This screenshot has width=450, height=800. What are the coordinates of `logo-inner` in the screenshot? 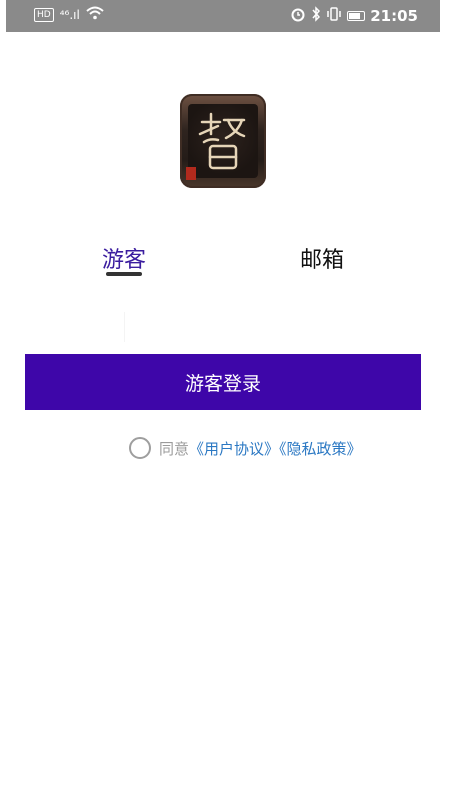 It's located at (223, 141).